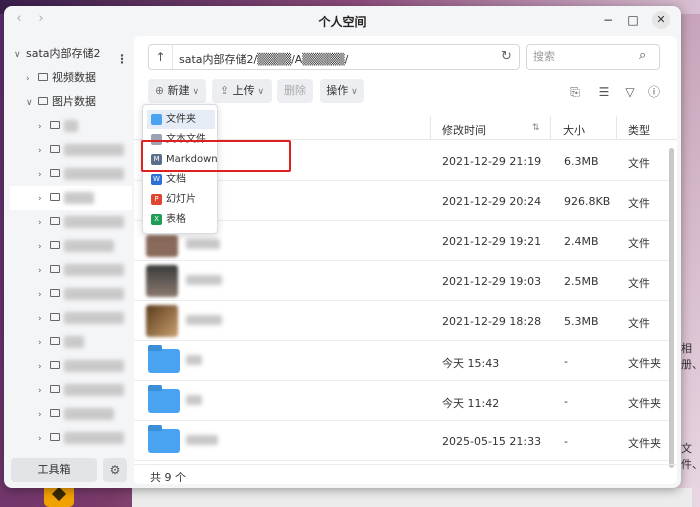  What do you see at coordinates (661, 20) in the screenshot?
I see `close-button: ✕` at bounding box center [661, 20].